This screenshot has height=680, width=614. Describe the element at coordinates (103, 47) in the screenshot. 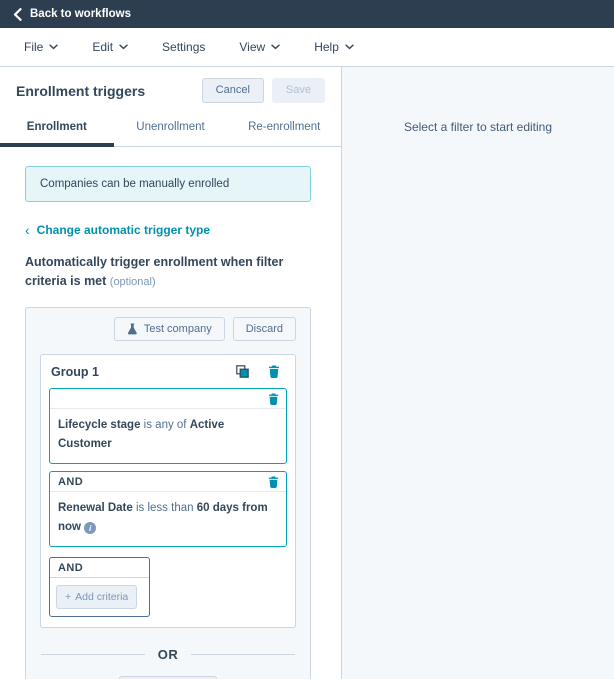

I see `menu-edit-label: Edit` at that location.